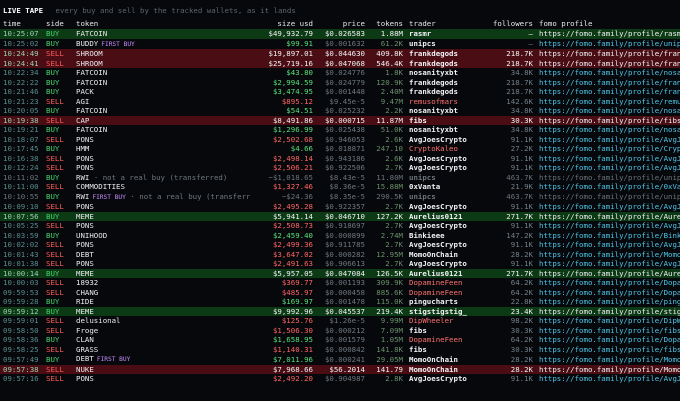 The width and height of the screenshot is (680, 401). What do you see at coordinates (89, 53) in the screenshot?
I see `token-symbol: SHROOM` at bounding box center [89, 53].